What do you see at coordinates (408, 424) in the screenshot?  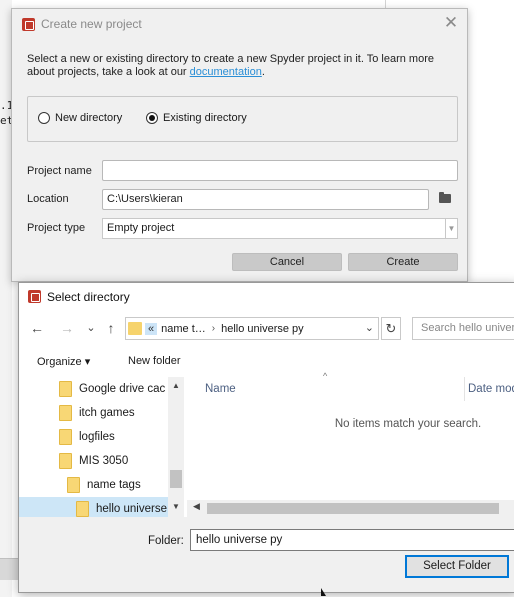 I see `empty-message: No items match your search.` at bounding box center [408, 424].